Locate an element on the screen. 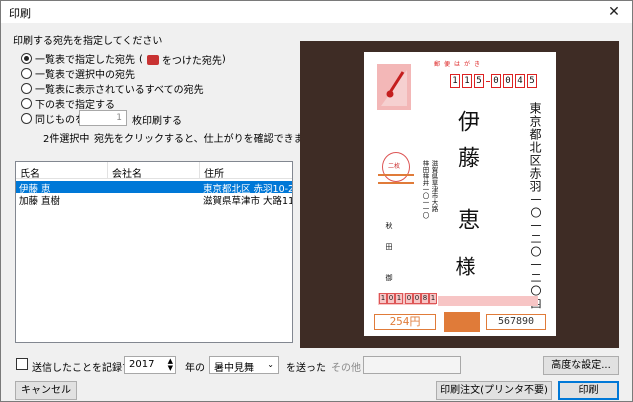 This screenshot has height=402, width=633. radio-all-displayed: 一覧表に表示されているすべての宛先 is located at coordinates (112, 88).